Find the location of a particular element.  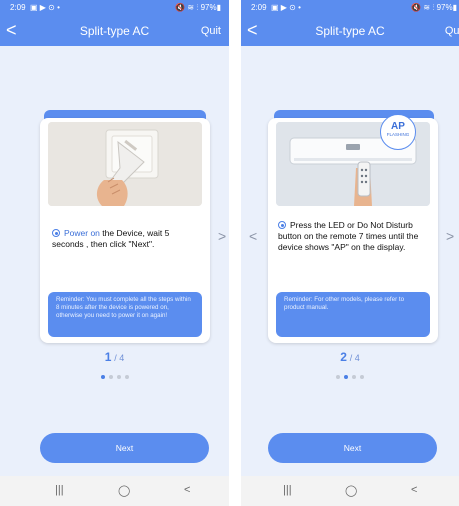

power-on-illustration is located at coordinates (125, 164).